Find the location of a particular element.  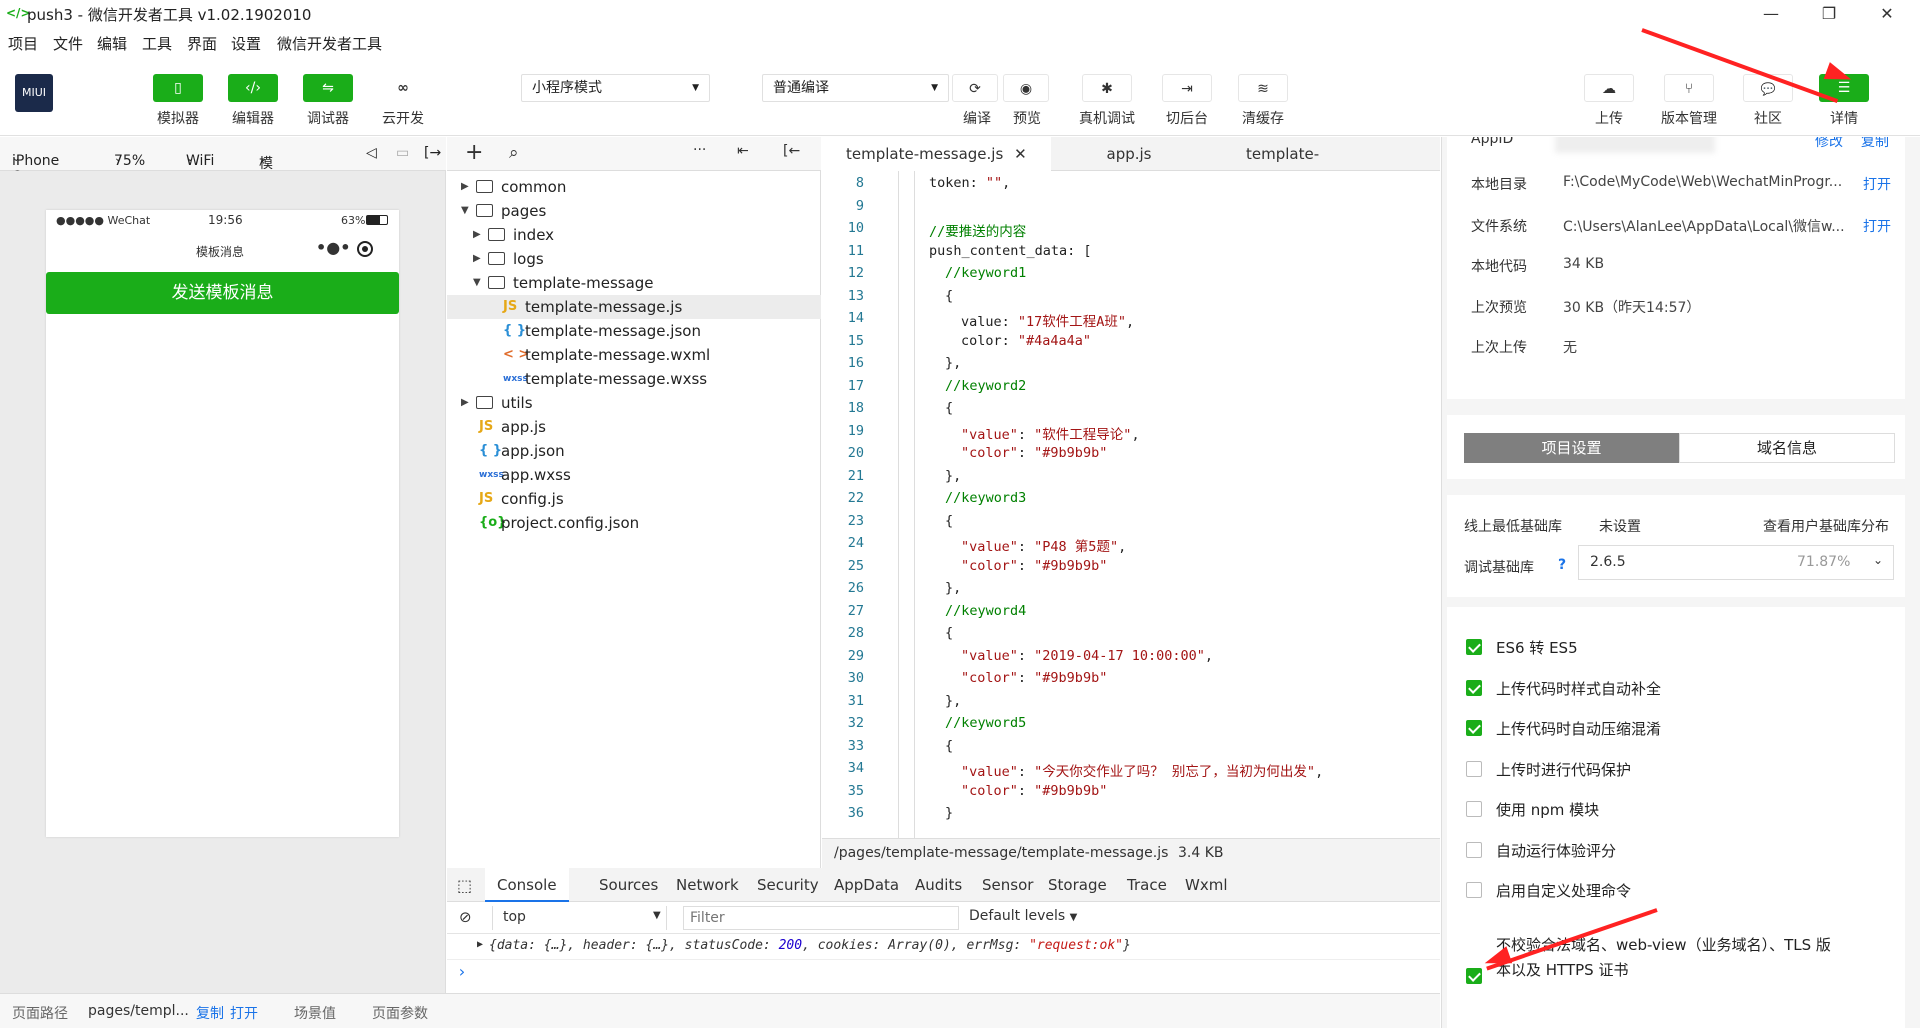

help-icon: ? is located at coordinates (1562, 565).